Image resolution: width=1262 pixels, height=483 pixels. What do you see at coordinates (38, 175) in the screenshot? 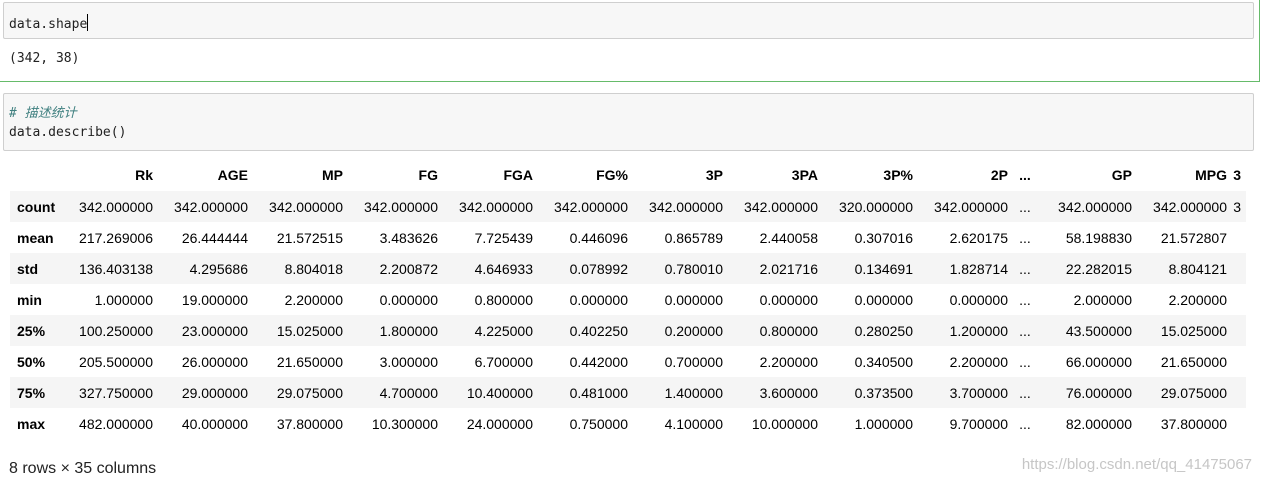
I see `index-header` at bounding box center [38, 175].